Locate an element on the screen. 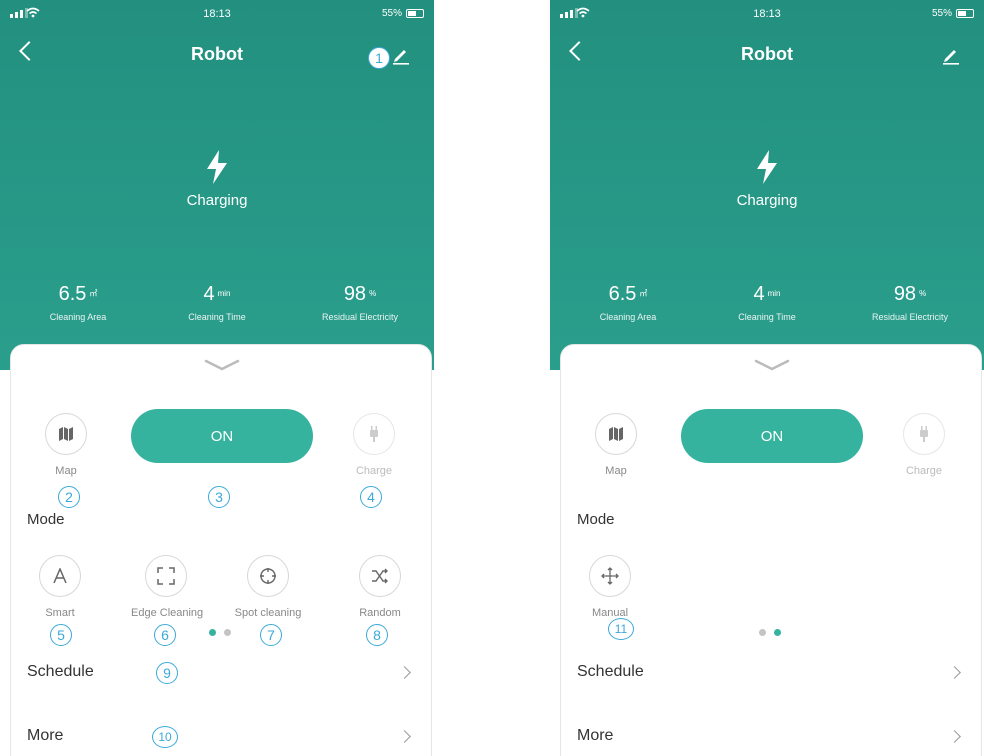 The image size is (984, 756). target-icon is located at coordinates (268, 576).